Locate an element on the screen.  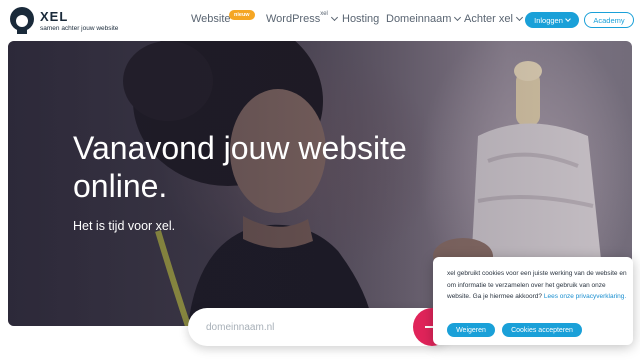
nav-achter-xel: Achter xel is located at coordinates (493, 19).